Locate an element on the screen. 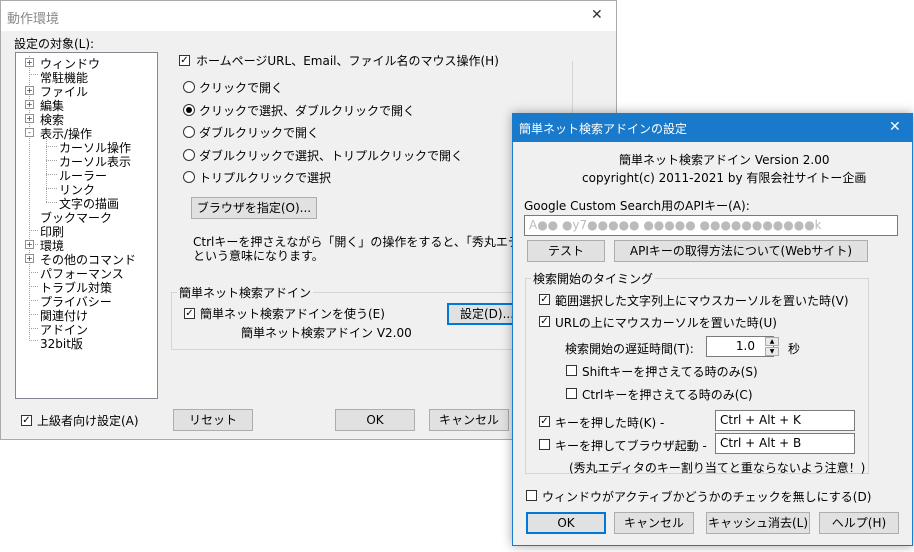 The width and height of the screenshot is (914, 552). about-line1: 簡単ネット検索アドイン Version 2.00 is located at coordinates (724, 160).